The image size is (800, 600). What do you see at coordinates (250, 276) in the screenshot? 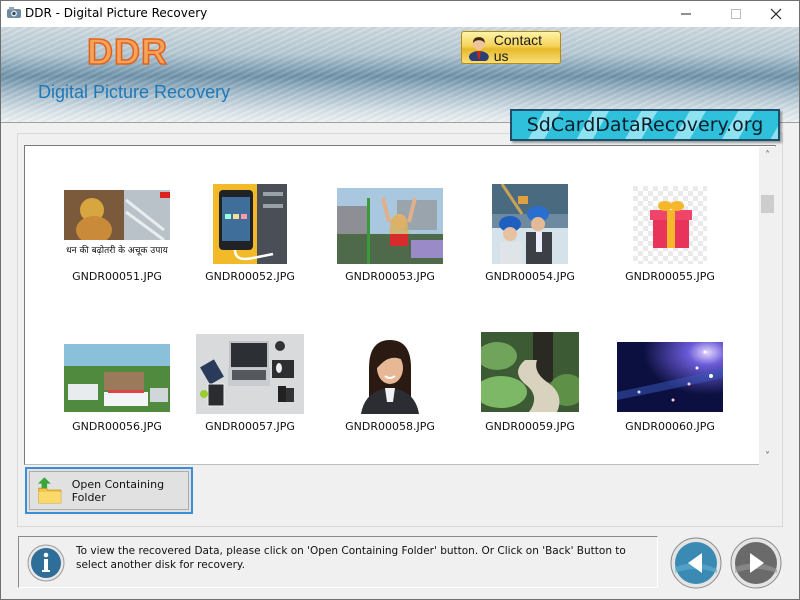
I see `file-name: GNDR00052.JPG` at bounding box center [250, 276].